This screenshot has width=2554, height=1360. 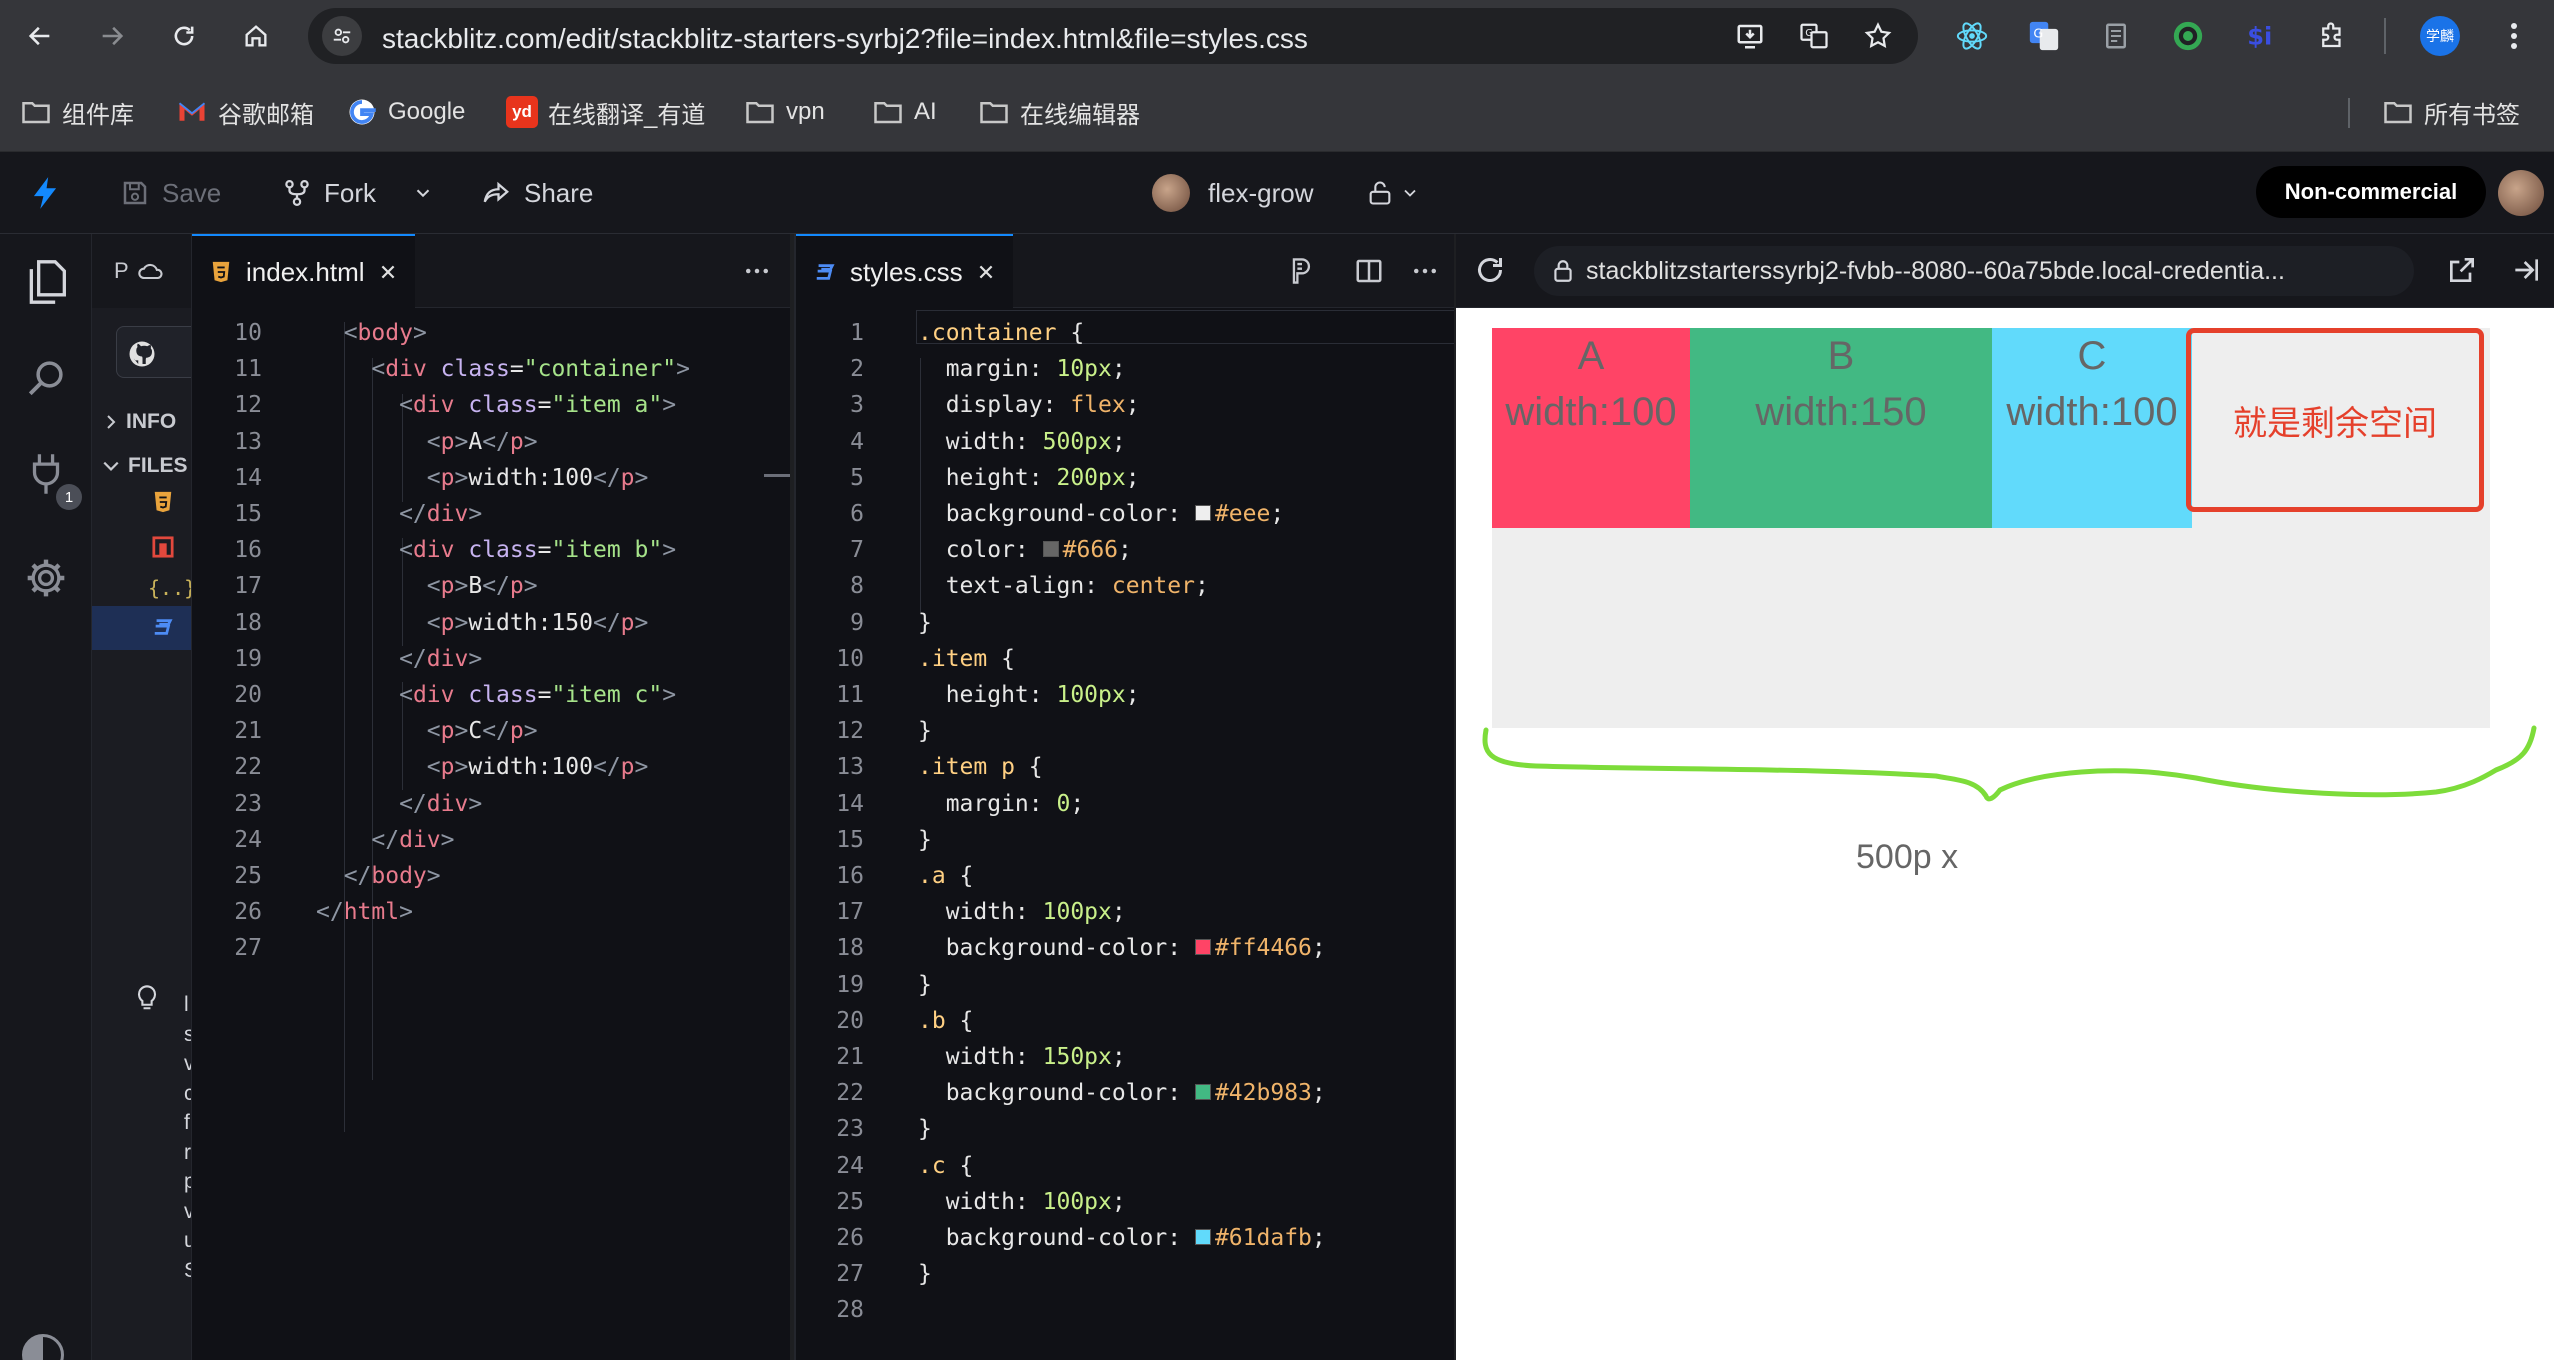 I want to click on user-avatar, so click(x=2521, y=193).